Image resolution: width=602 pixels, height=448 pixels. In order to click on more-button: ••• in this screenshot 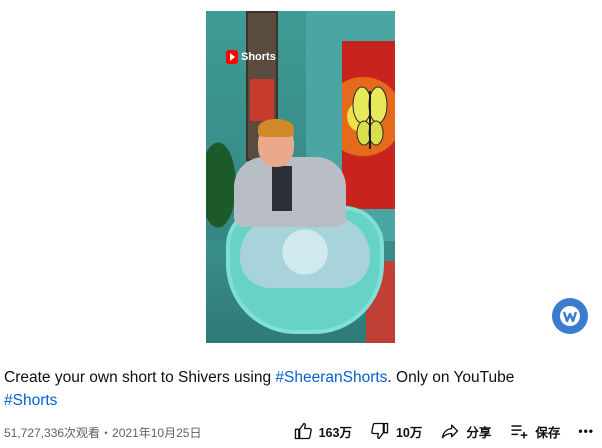, I will do `click(586, 431)`.